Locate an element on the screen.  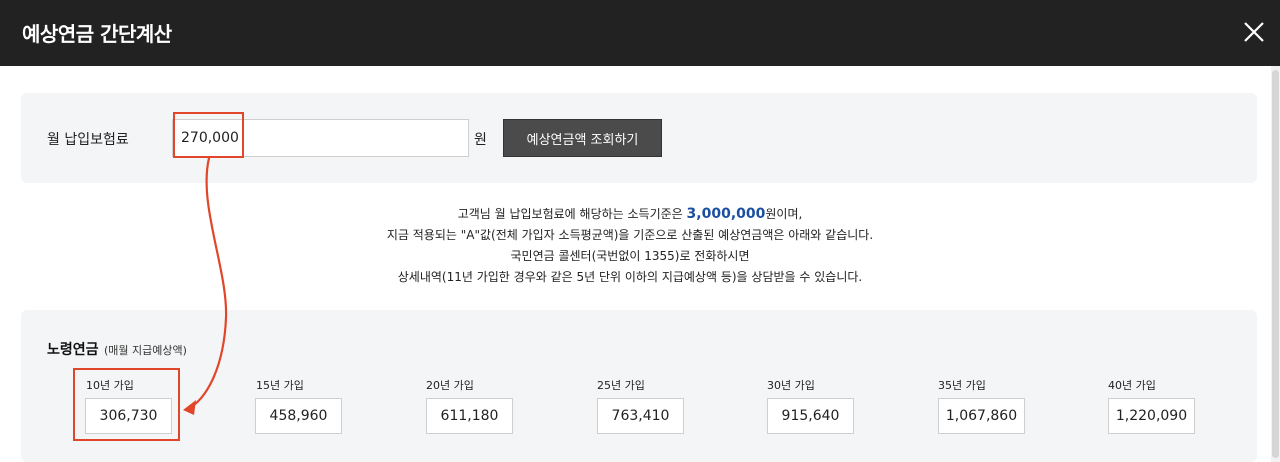
period-label-35: 35년 가입 is located at coordinates (962, 385).